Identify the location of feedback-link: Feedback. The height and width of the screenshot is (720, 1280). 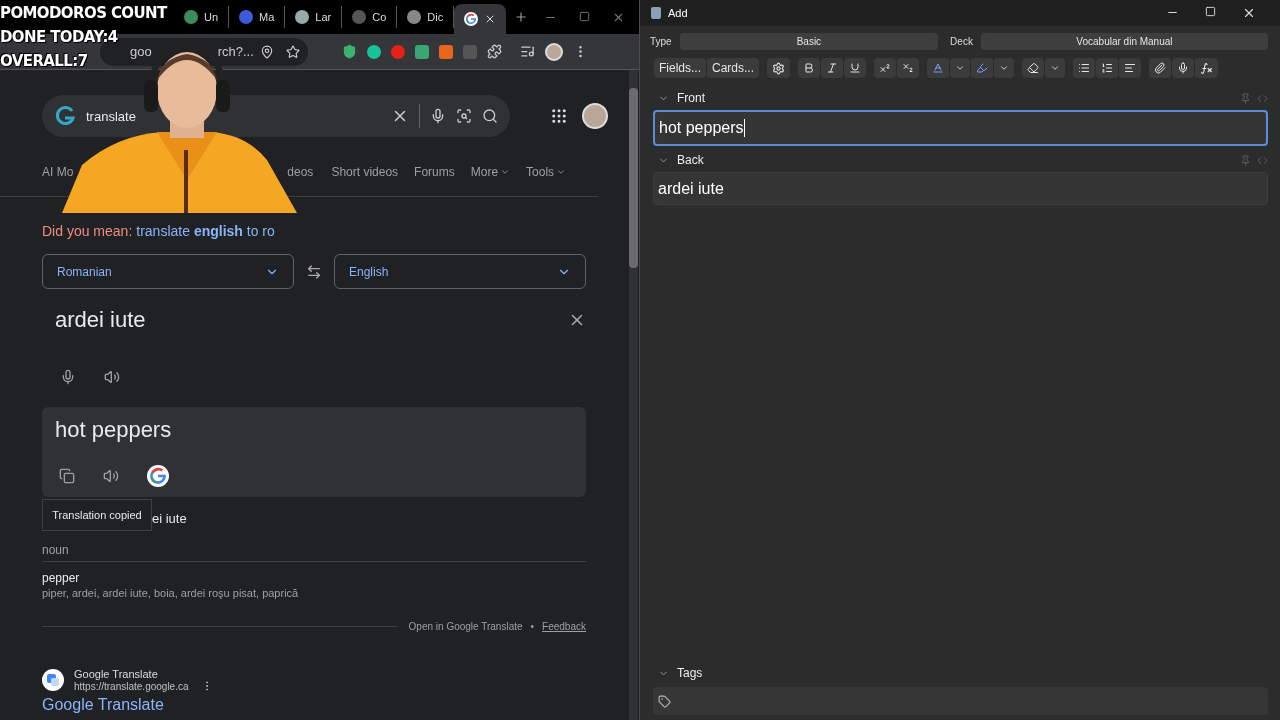
(564, 626).